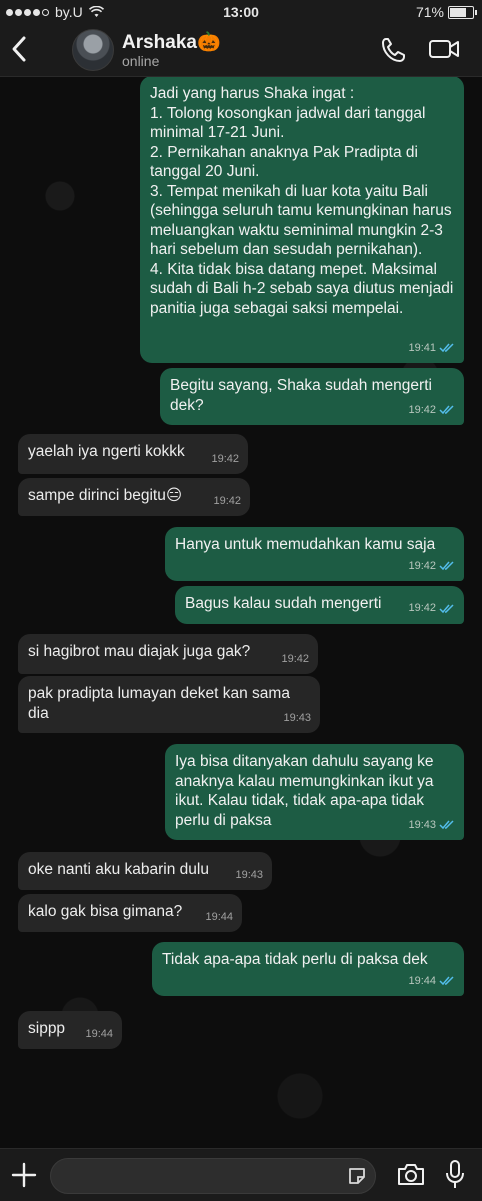  What do you see at coordinates (24, 1175) in the screenshot?
I see `plus-icon` at bounding box center [24, 1175].